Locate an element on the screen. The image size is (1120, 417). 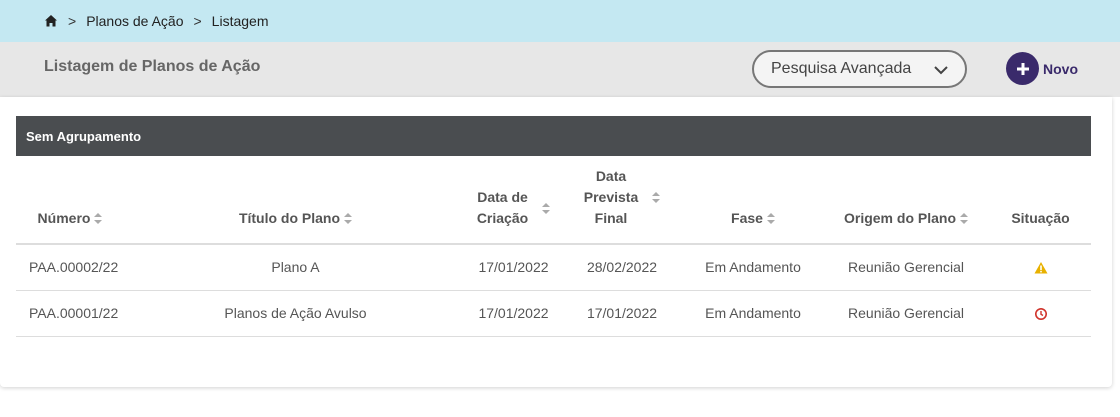
overdue-clock-icon is located at coordinates (1040, 314).